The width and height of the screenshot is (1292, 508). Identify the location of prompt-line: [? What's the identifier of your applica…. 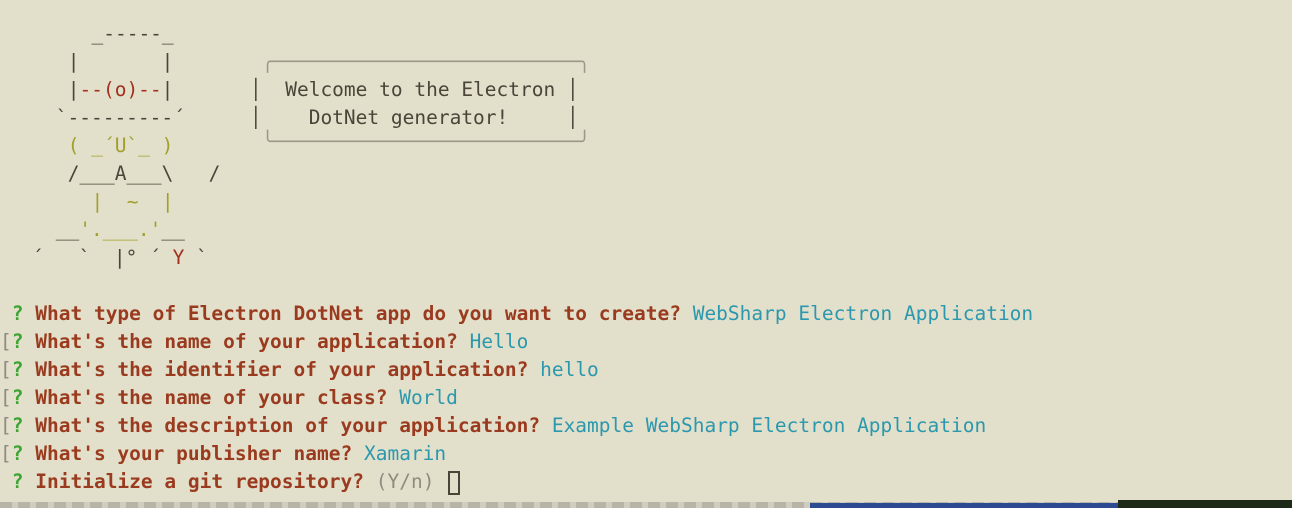
(299, 369).